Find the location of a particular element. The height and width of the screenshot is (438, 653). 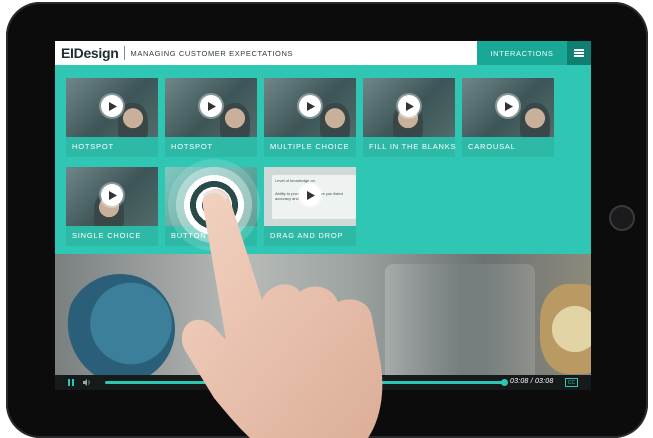

progress-handle is located at coordinates (504, 382).